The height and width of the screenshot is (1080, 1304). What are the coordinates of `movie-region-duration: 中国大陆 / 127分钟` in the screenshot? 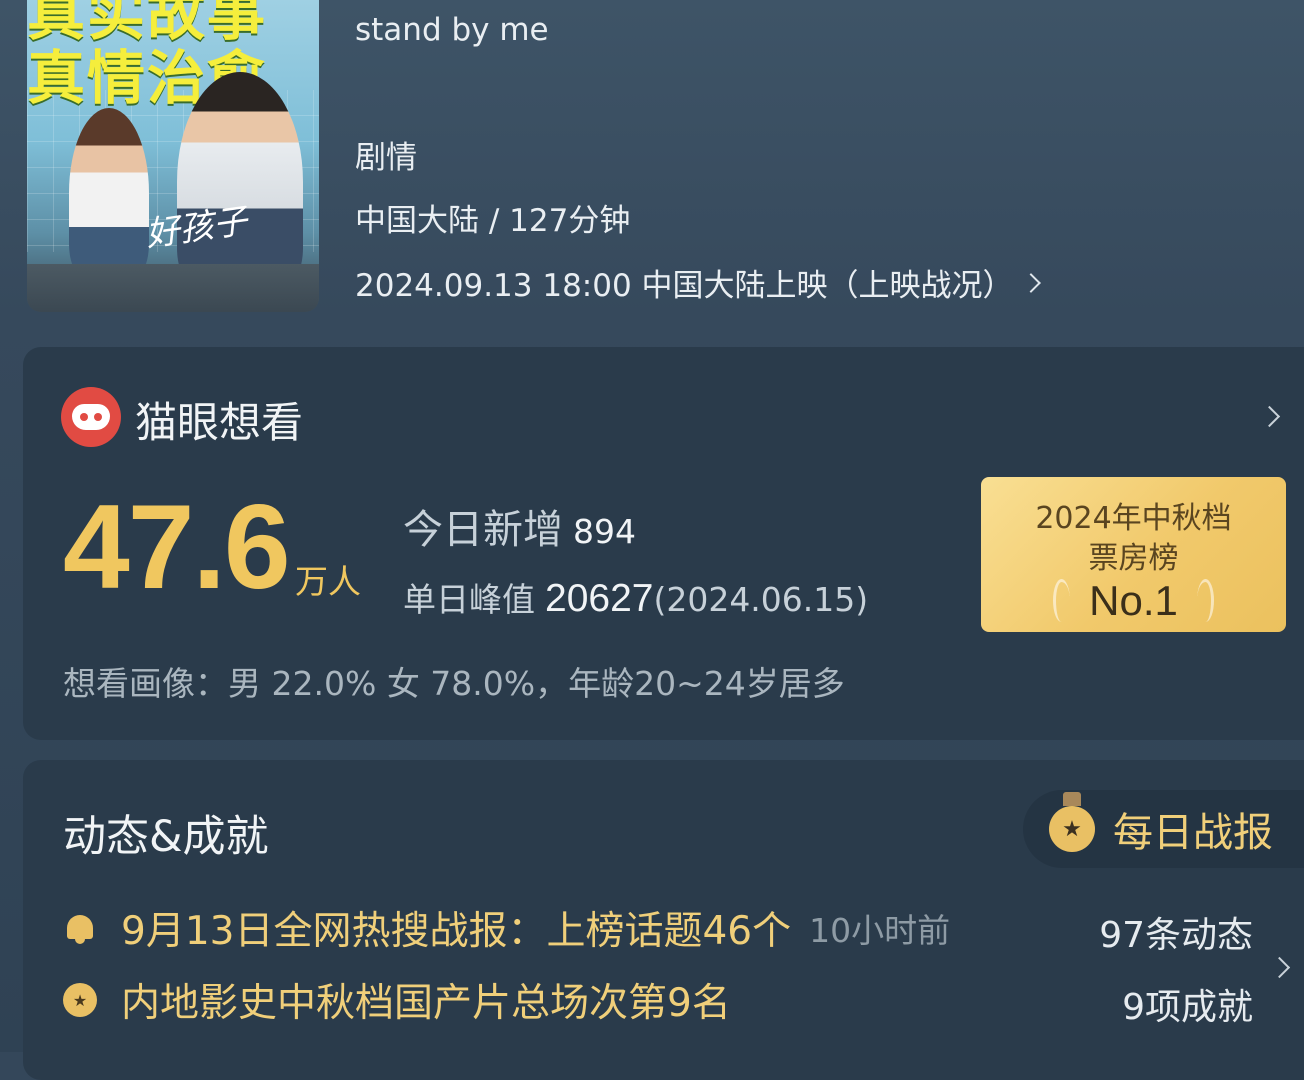 It's located at (493, 221).